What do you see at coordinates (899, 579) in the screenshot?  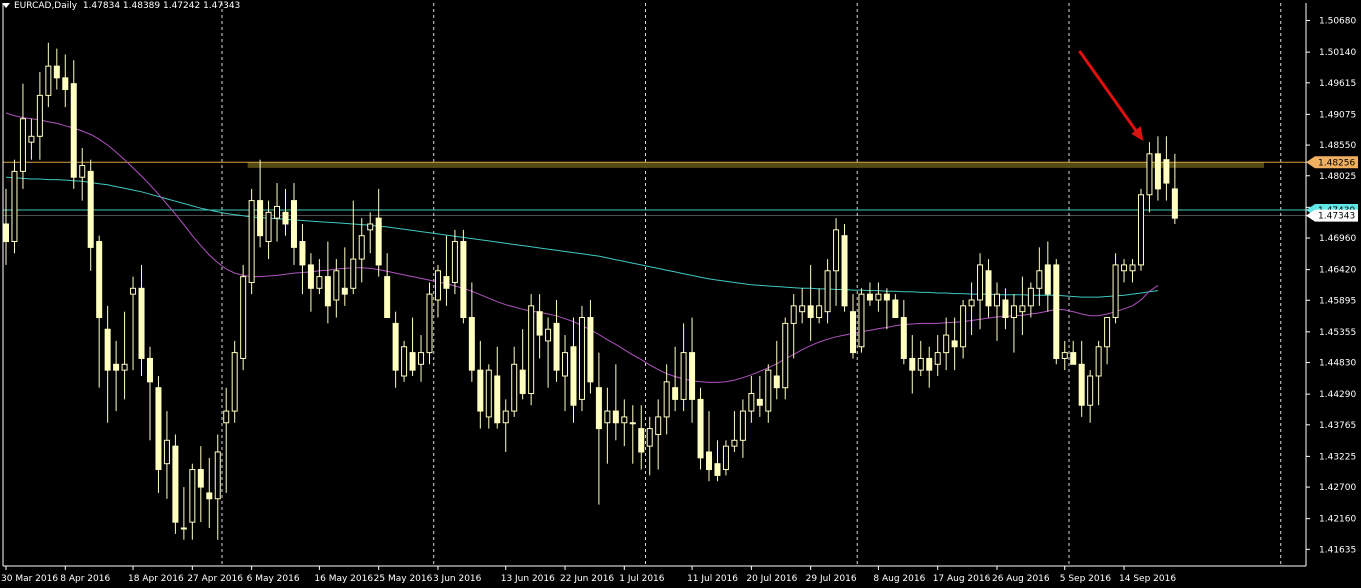 I see `x-tick-label: 8 Aug 2016` at bounding box center [899, 579].